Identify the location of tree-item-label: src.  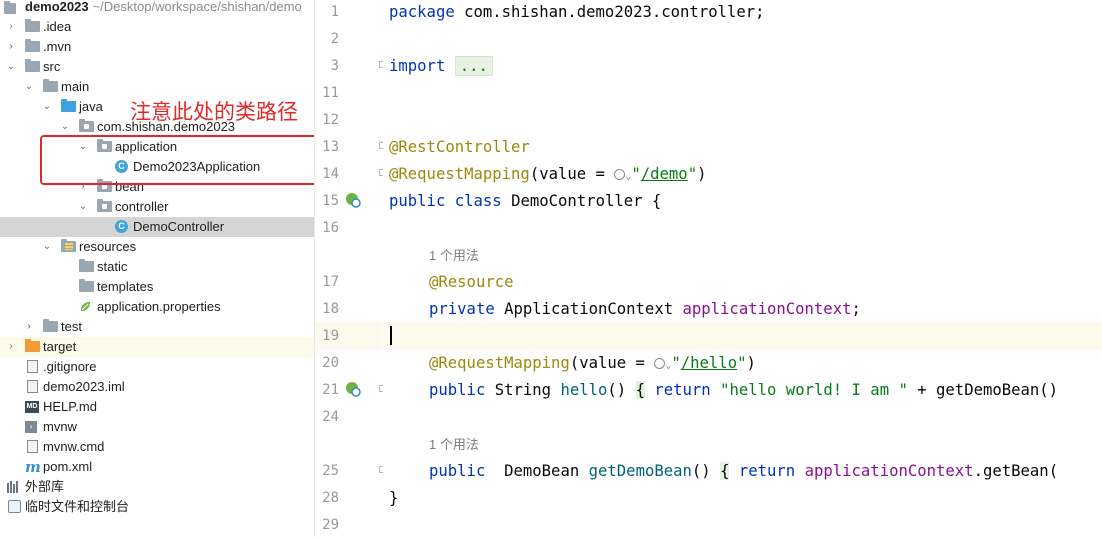
(52, 66).